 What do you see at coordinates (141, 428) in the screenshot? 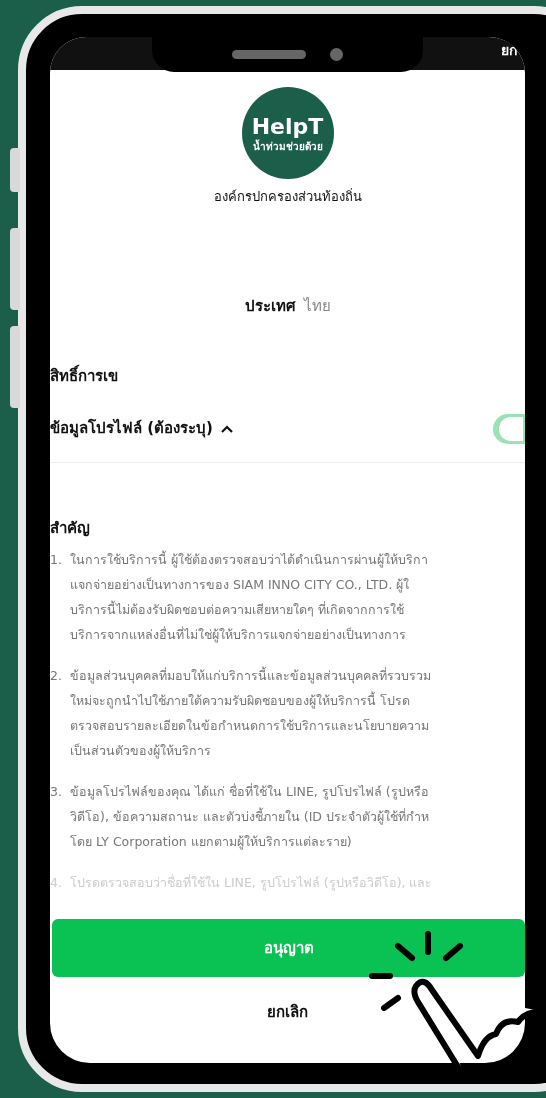
I see `profile-permission-toggle-row: ข้อมูลโปรไฟล์ (ต้องระบุ)` at bounding box center [141, 428].